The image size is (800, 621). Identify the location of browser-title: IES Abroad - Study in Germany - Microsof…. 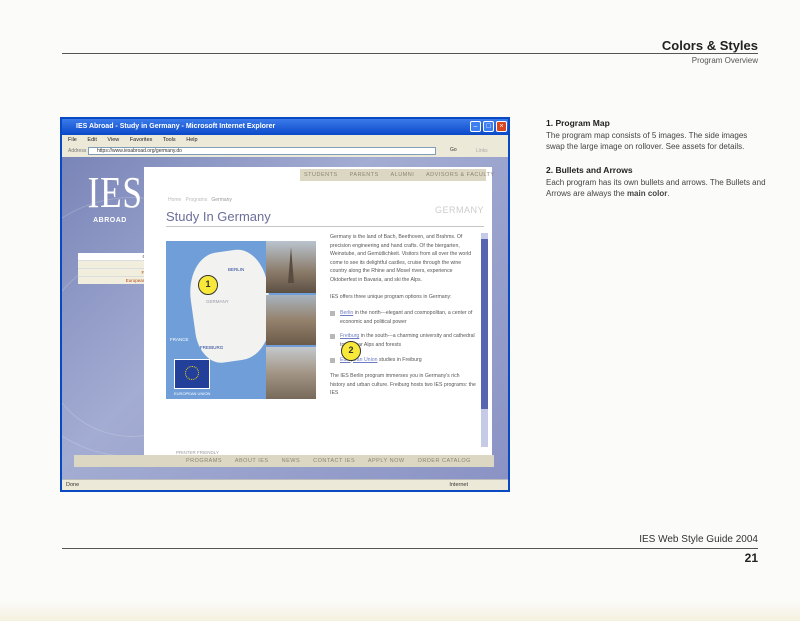
(176, 126).